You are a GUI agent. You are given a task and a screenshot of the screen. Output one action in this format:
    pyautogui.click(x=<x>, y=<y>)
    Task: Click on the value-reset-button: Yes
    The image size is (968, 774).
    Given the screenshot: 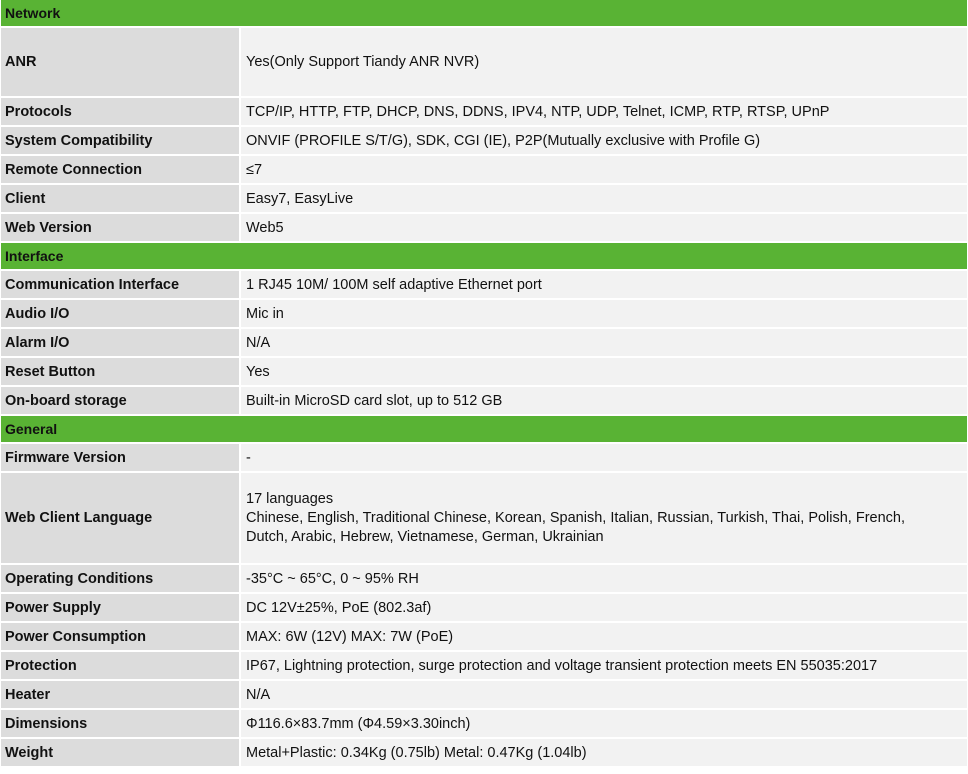 What is the action you would take?
    pyautogui.click(x=604, y=372)
    